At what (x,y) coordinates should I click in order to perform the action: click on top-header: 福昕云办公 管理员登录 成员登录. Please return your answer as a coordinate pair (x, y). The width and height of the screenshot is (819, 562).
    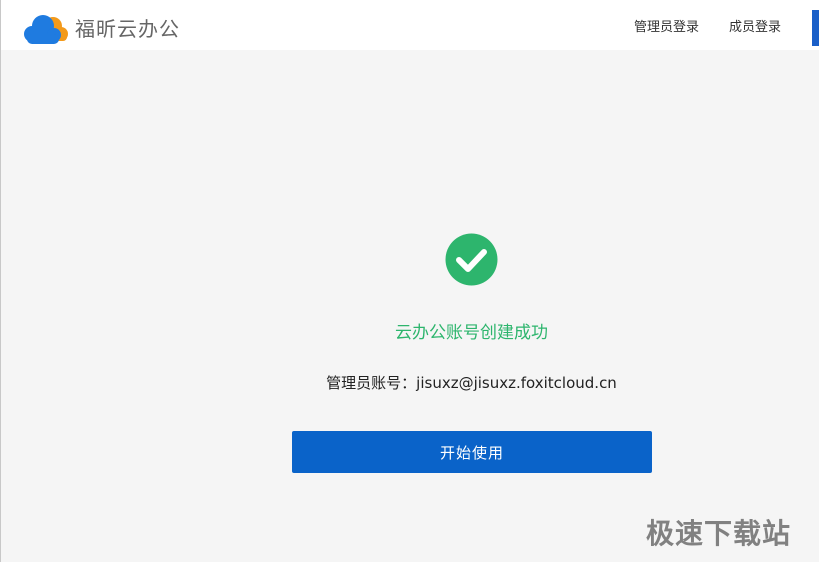
    Looking at the image, I should click on (410, 25).